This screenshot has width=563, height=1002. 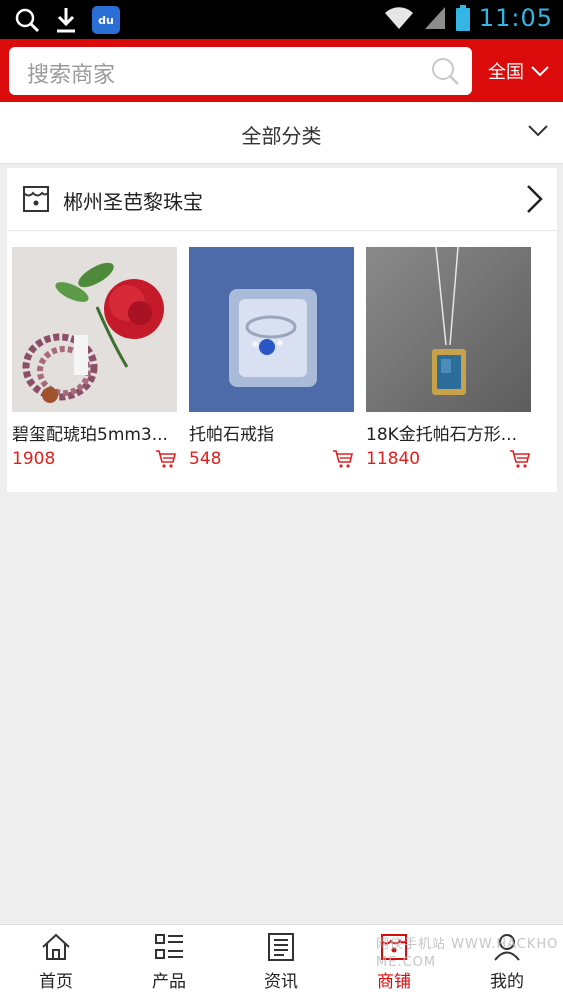 I want to click on product-price: 11840, so click(x=393, y=459).